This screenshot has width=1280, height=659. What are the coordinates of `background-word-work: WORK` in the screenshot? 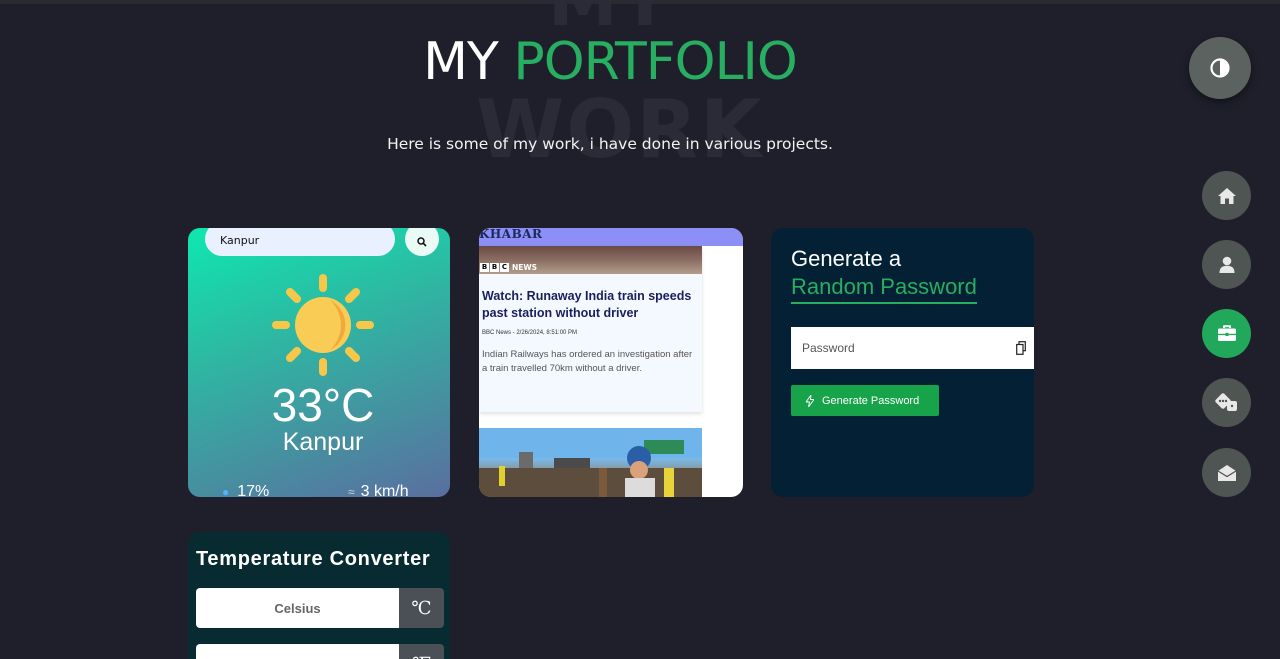 It's located at (620, 129).